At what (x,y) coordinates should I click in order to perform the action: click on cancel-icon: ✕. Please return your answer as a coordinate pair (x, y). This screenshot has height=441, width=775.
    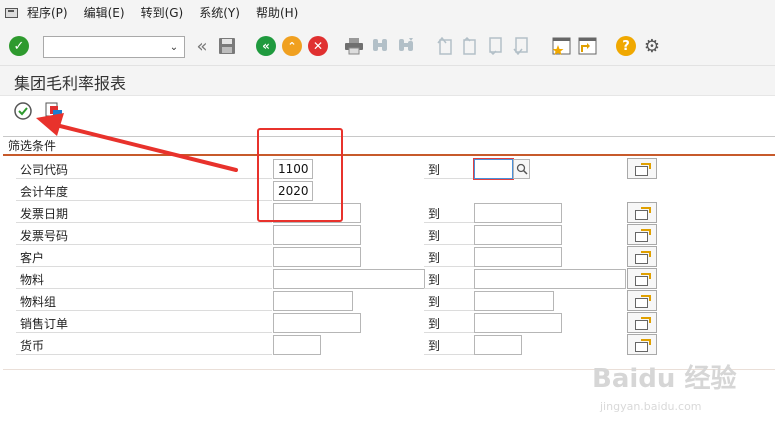
    Looking at the image, I should click on (318, 46).